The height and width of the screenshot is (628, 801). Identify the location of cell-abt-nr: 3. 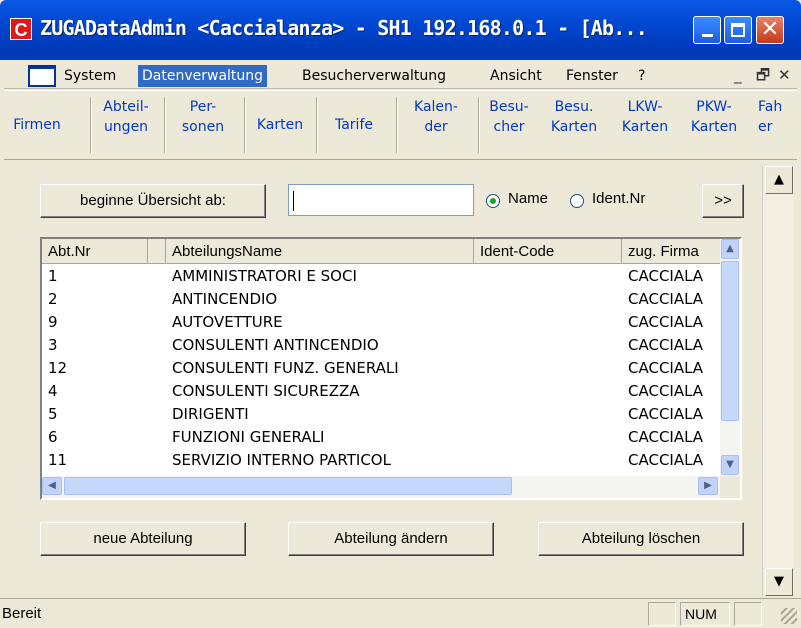
(53, 345).